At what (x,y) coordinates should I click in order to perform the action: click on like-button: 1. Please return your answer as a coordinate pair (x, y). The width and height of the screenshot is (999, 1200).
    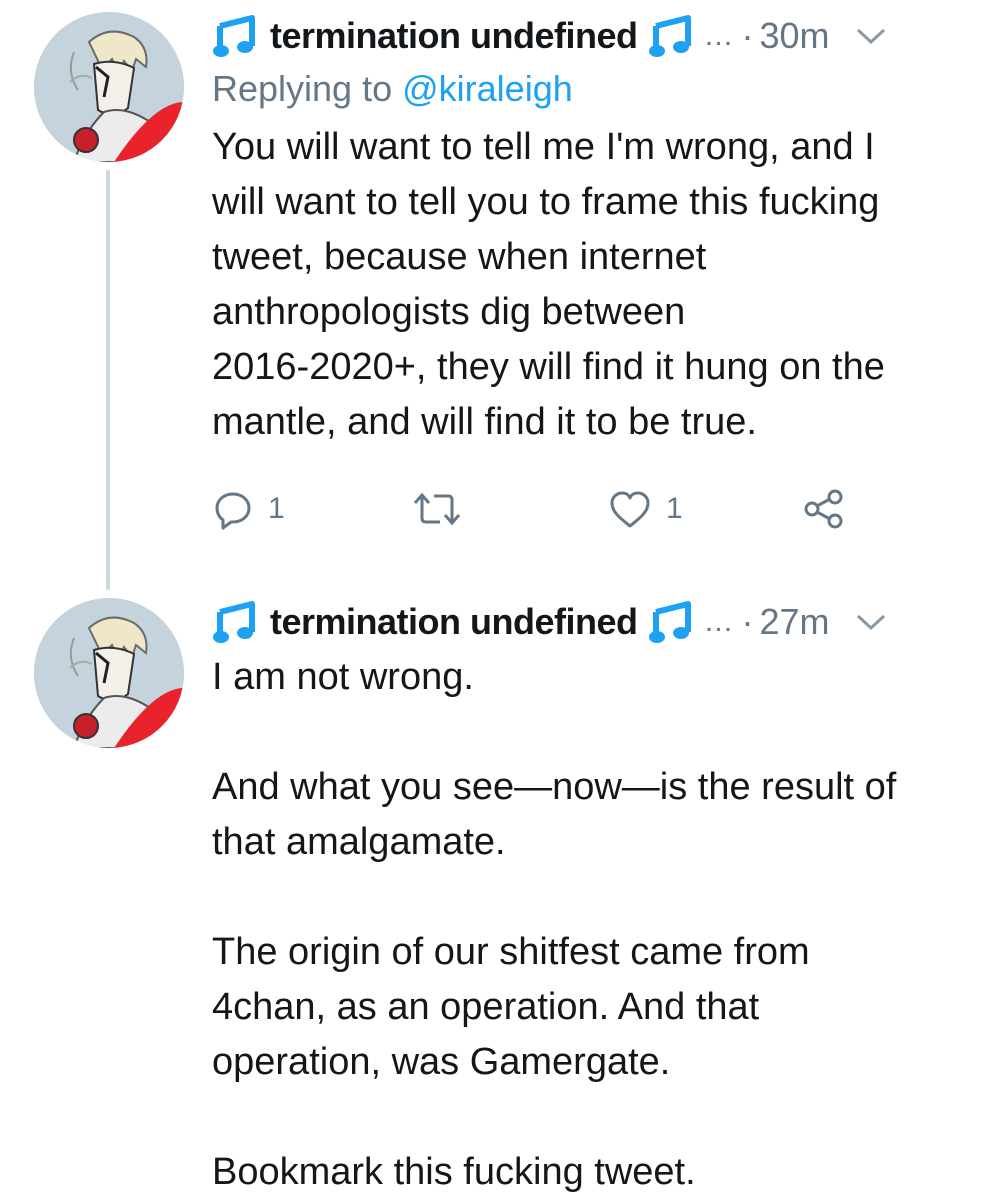
    Looking at the image, I should click on (645, 509).